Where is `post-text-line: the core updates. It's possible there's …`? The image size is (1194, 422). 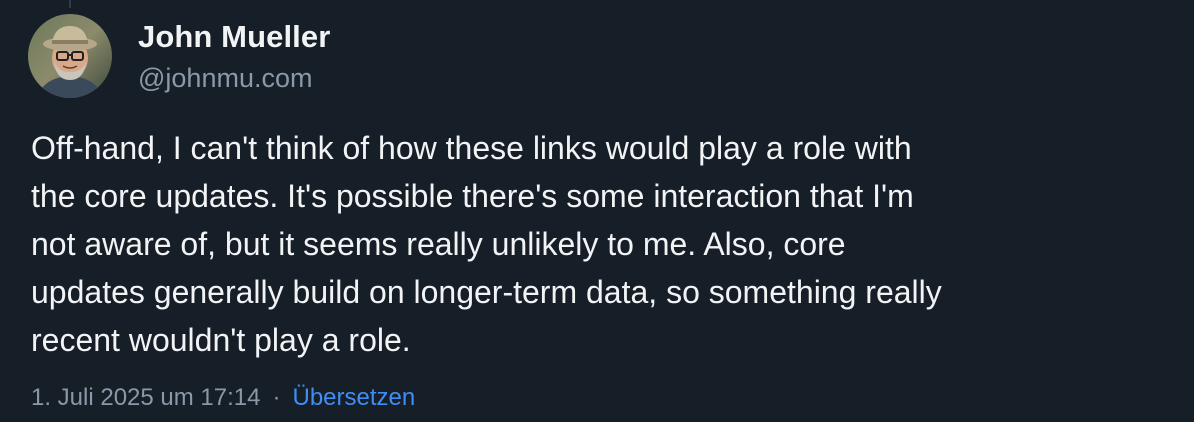
post-text-line: the core updates. It's possible there's … is located at coordinates (472, 196).